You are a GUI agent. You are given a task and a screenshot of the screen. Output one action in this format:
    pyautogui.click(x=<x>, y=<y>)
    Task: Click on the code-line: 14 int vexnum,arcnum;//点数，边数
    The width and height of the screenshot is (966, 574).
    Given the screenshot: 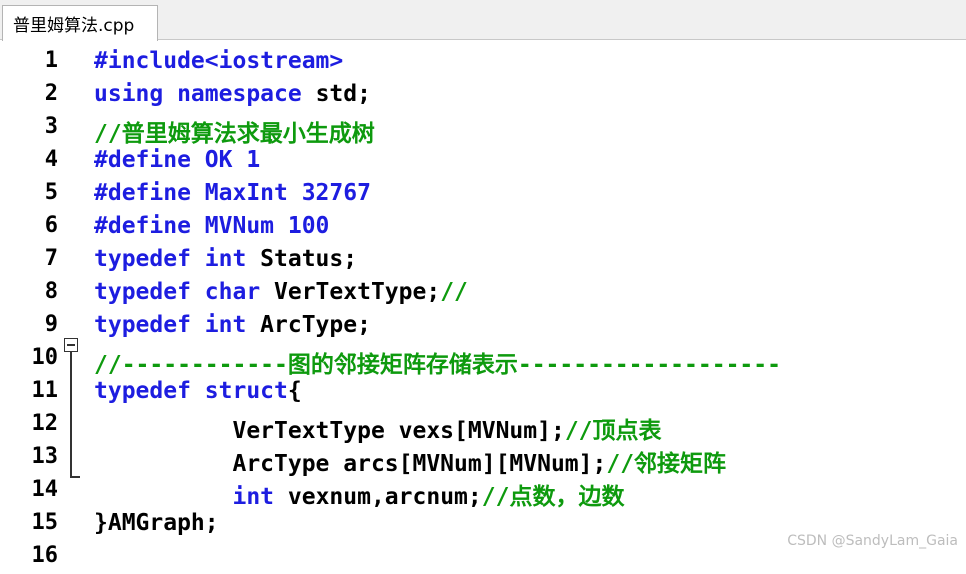 What is the action you would take?
    pyautogui.click(x=483, y=493)
    